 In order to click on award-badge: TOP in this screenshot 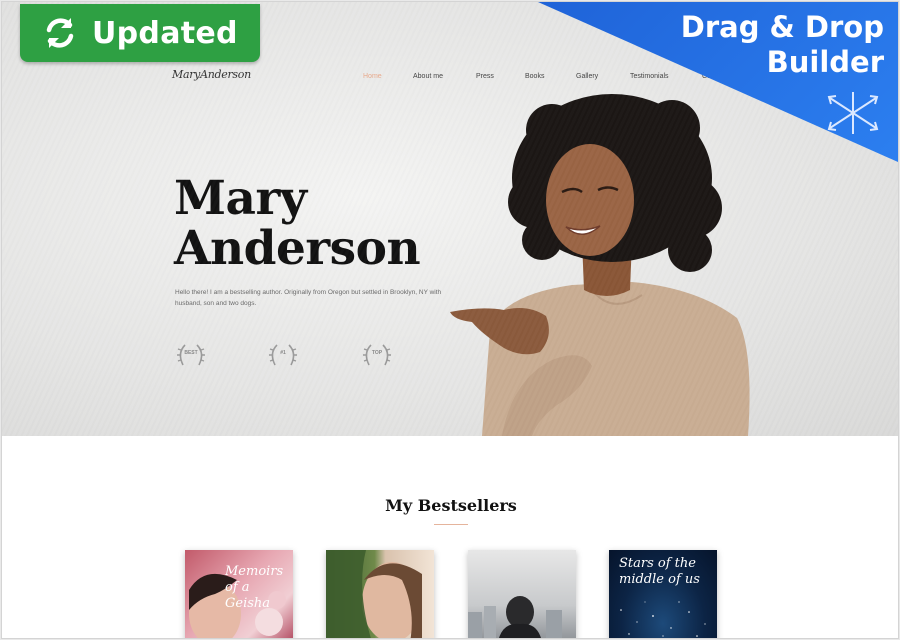, I will do `click(377, 355)`.